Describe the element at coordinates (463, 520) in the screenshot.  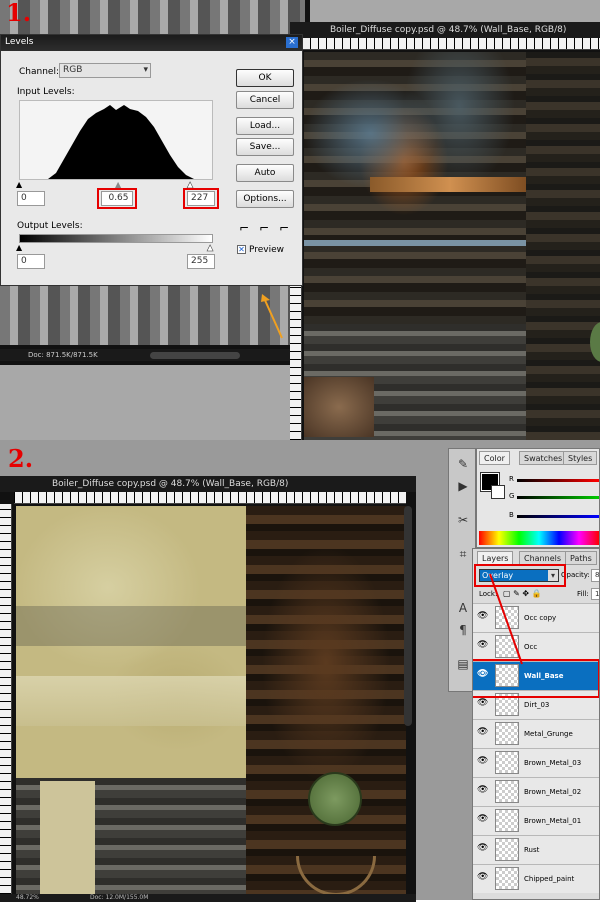
I see `lasso-icon: ✂` at that location.